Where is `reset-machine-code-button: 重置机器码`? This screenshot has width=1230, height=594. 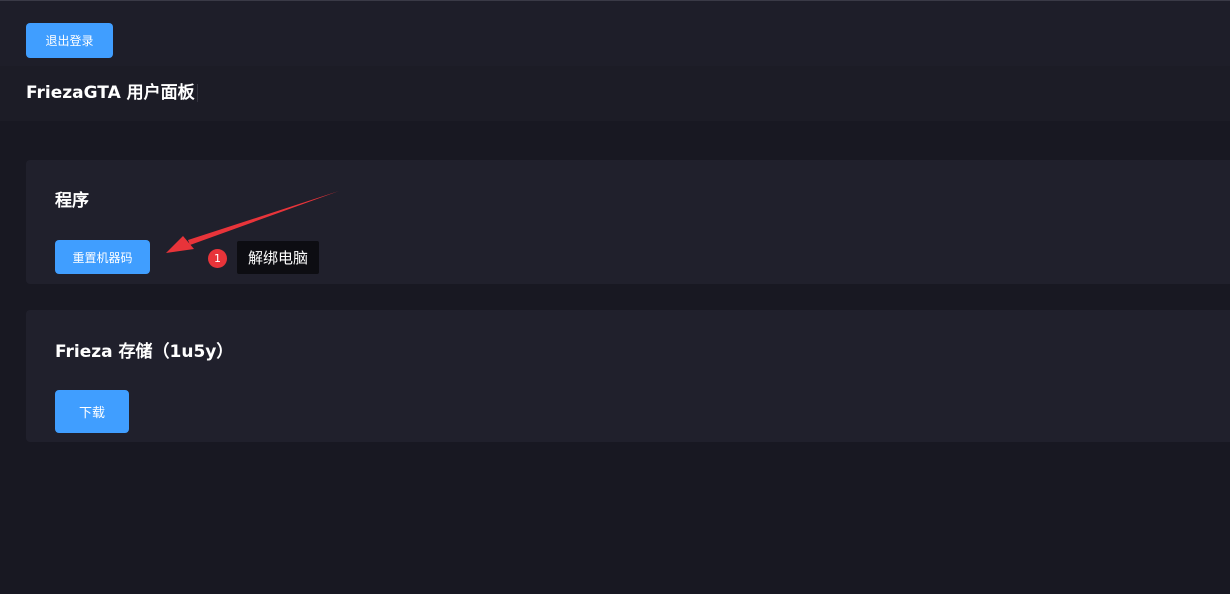
reset-machine-code-button: 重置机器码 is located at coordinates (102, 257).